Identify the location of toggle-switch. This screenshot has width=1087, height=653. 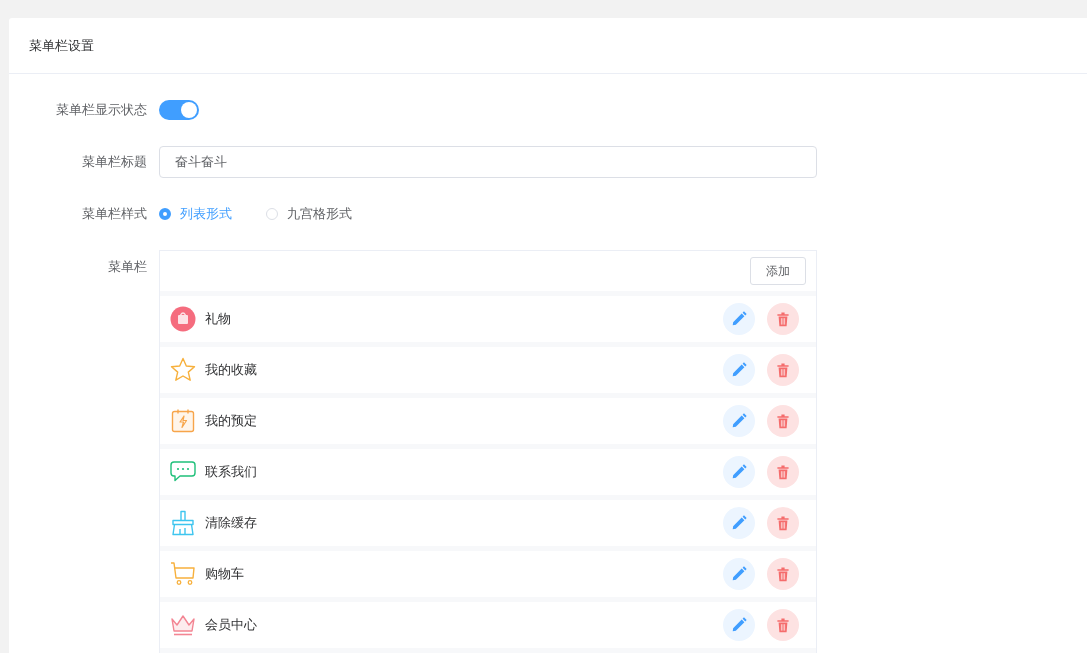
(179, 110).